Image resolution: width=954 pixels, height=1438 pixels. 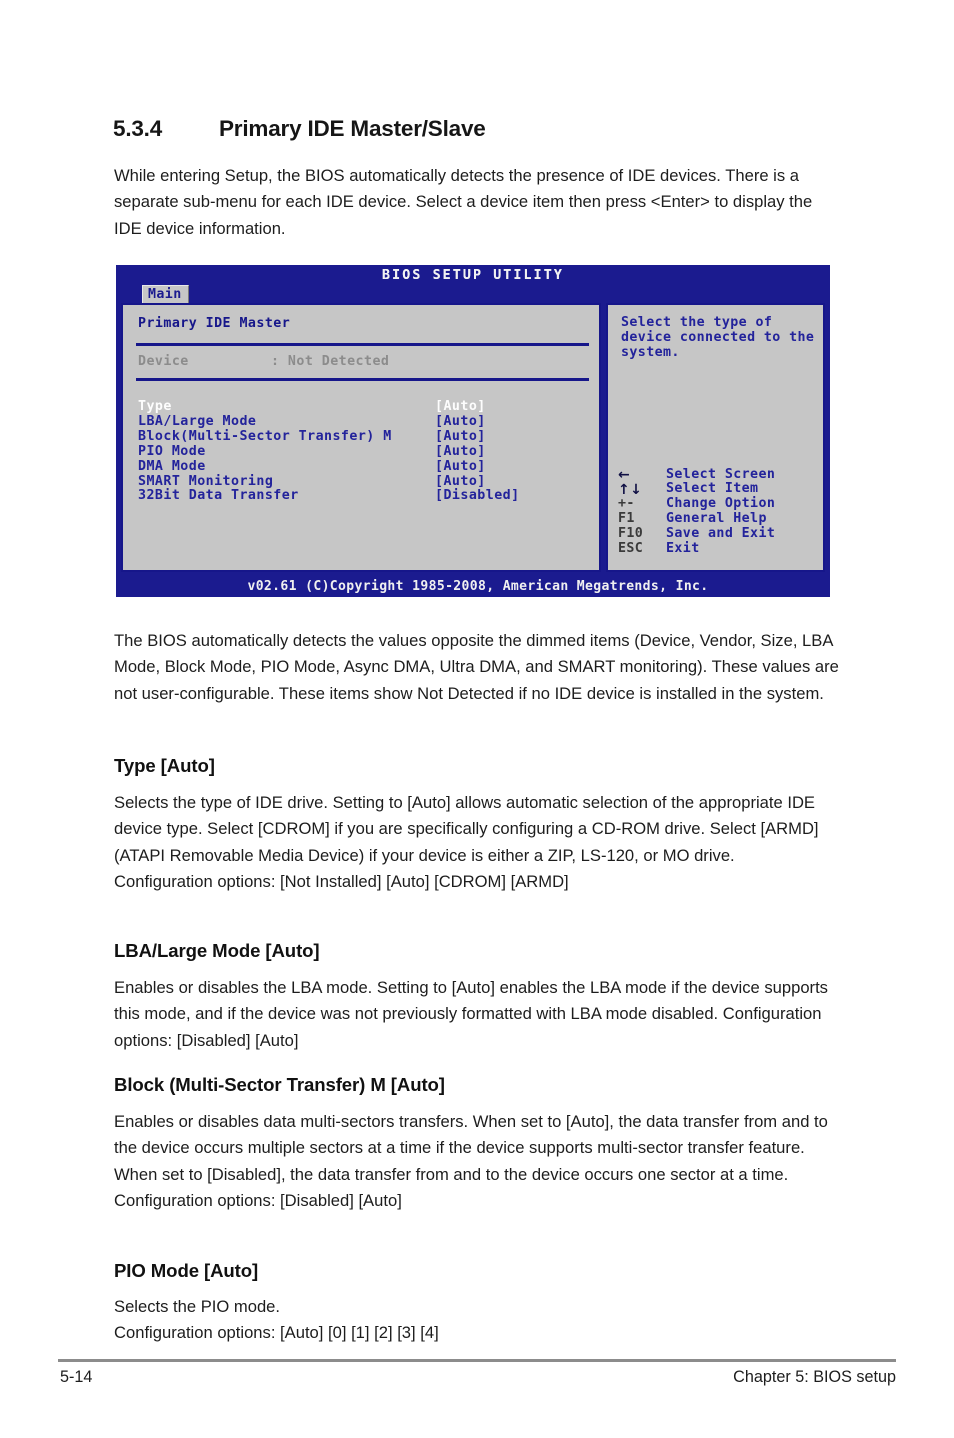 I want to click on device-row: Device : Not Detected, so click(x=362, y=362).